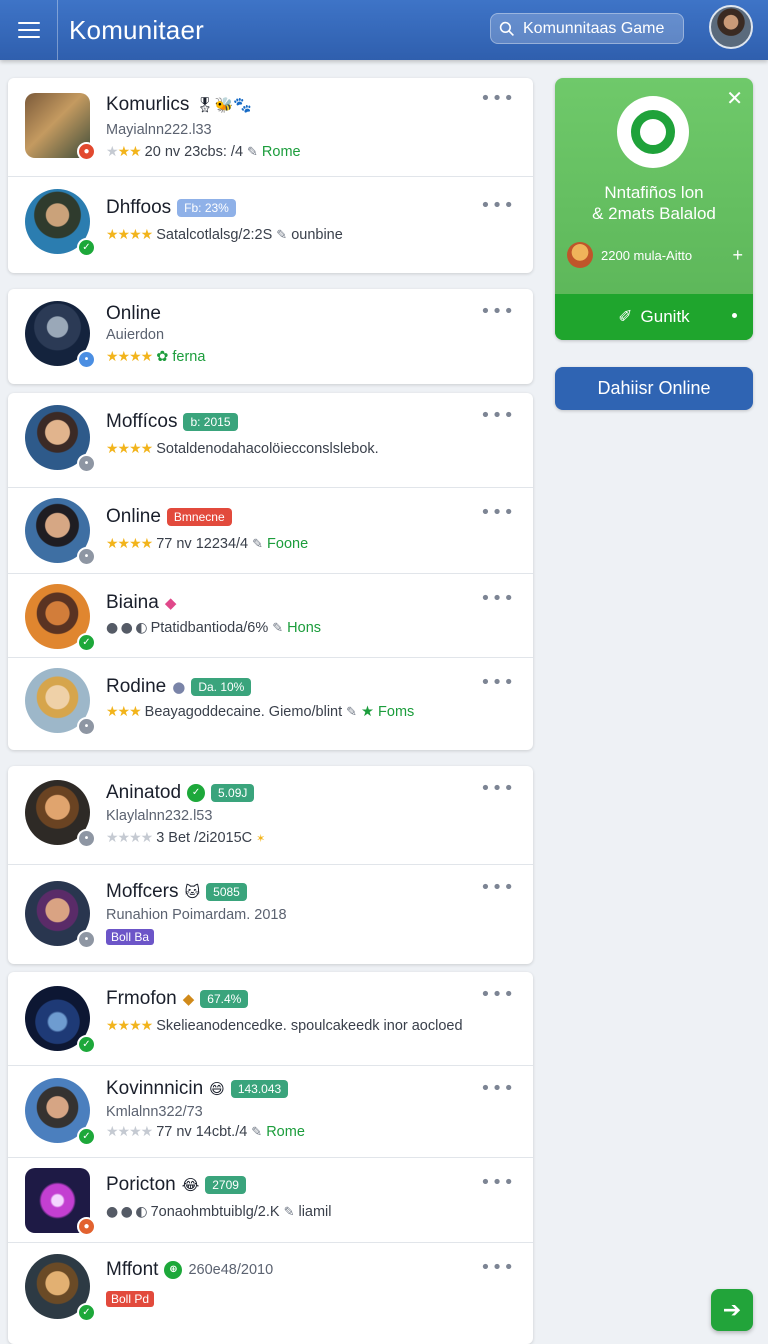 Image resolution: width=768 pixels, height=1344 pixels. I want to click on item-meta: ★★★★ Satalcotlalsg/2:2S ✎ ounbine, so click(224, 235).